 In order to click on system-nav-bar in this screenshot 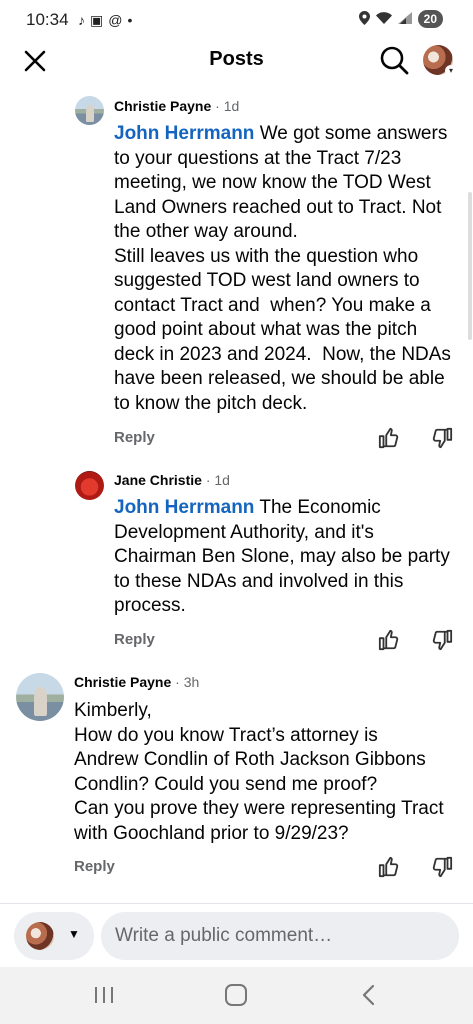, I will do `click(236, 995)`.